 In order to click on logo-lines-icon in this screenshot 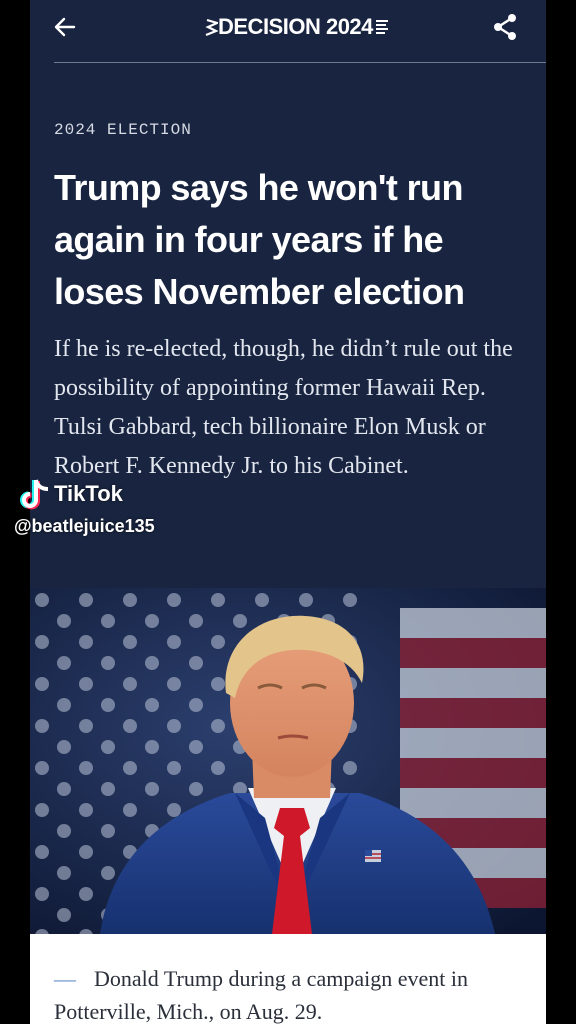, I will do `click(381, 27)`.